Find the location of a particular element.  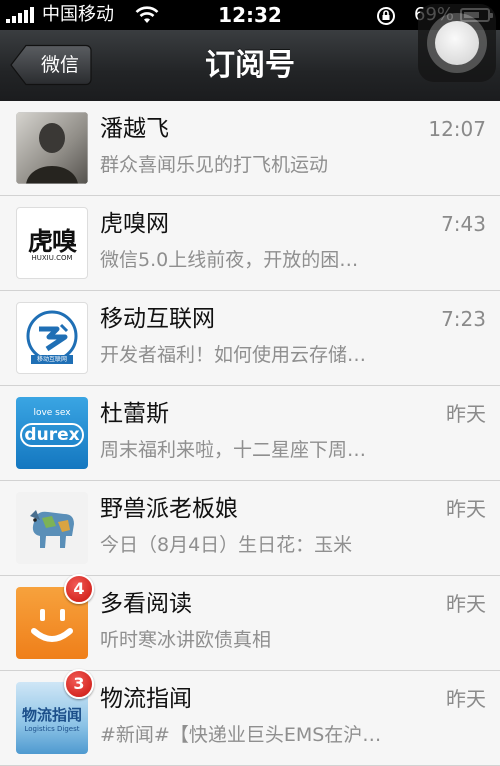

avatar-logo-text: durex is located at coordinates (52, 435).